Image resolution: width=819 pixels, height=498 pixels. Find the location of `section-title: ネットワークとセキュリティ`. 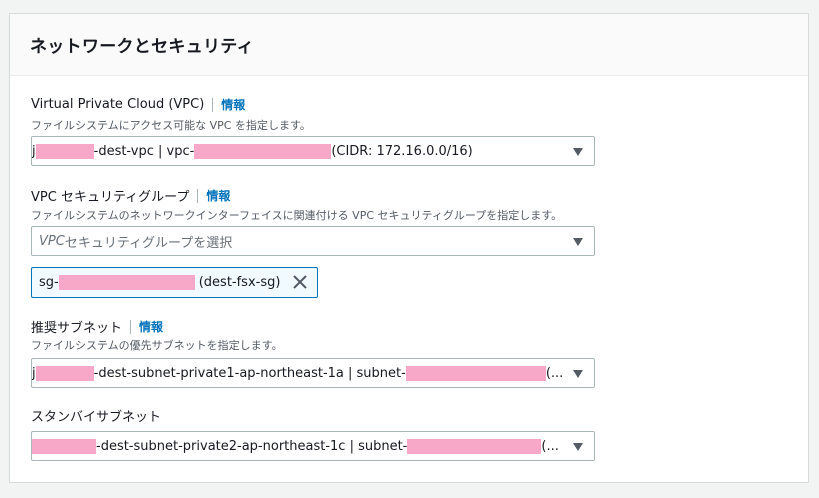

section-title: ネットワークとセキュリティ is located at coordinates (142, 47).